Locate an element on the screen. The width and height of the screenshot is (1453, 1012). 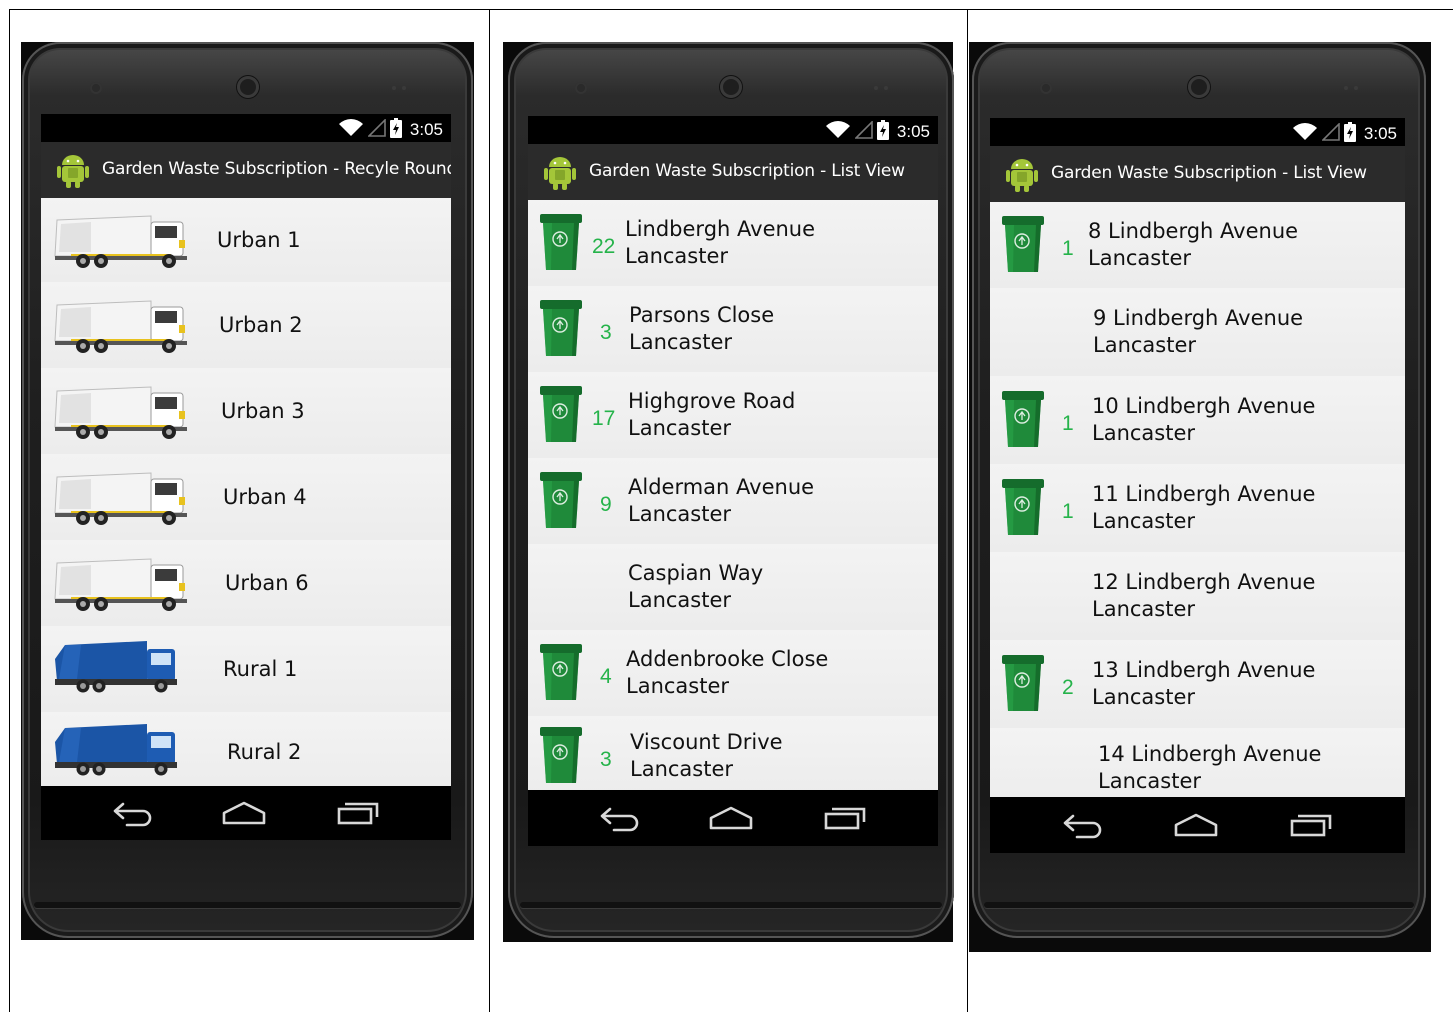
list-item: 1 8 Lindbergh Avenue Lancaster is located at coordinates (1197, 246).